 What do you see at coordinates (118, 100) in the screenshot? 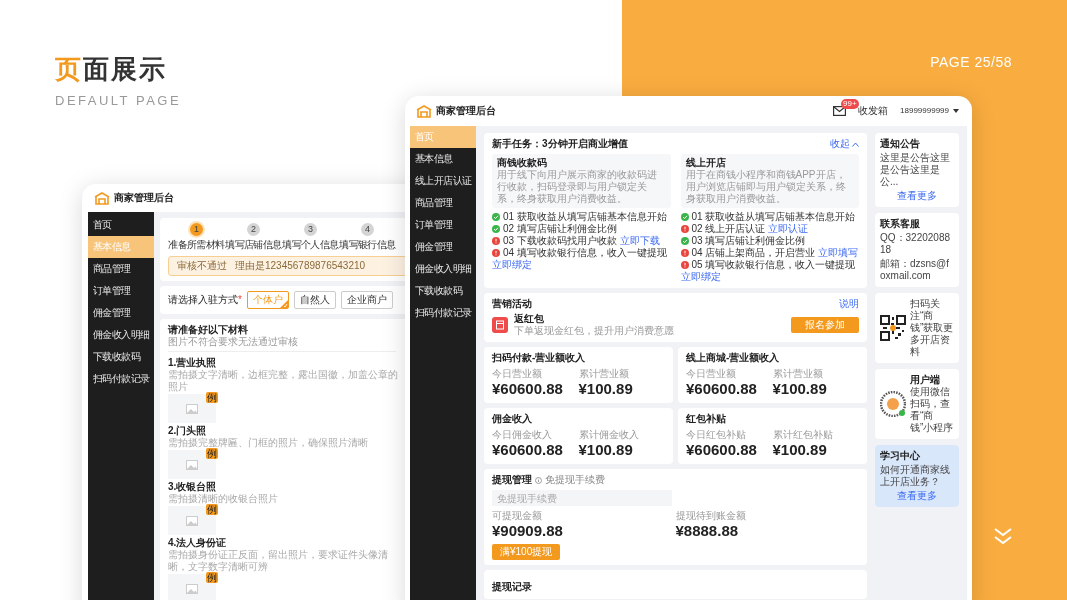
I see `slide-subtitle: DEFAULT PAGE` at bounding box center [118, 100].